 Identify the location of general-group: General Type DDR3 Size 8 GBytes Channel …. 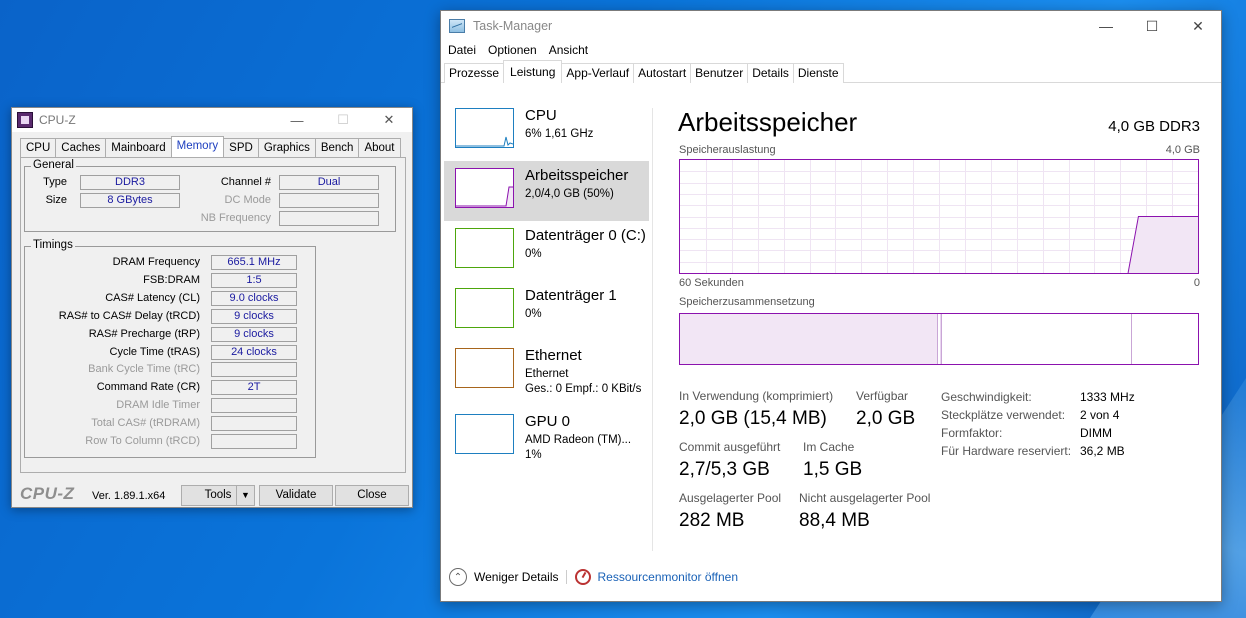
(210, 195).